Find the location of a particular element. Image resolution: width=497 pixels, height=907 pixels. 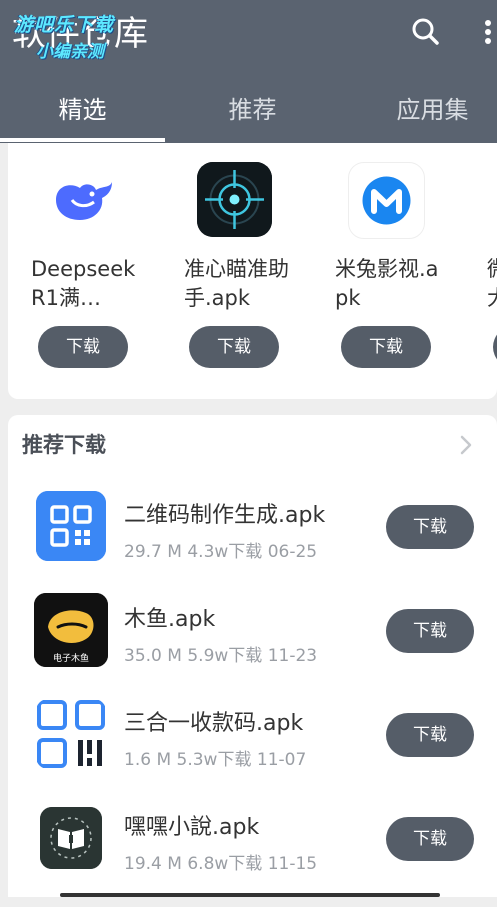

book-icon is located at coordinates (71, 838).